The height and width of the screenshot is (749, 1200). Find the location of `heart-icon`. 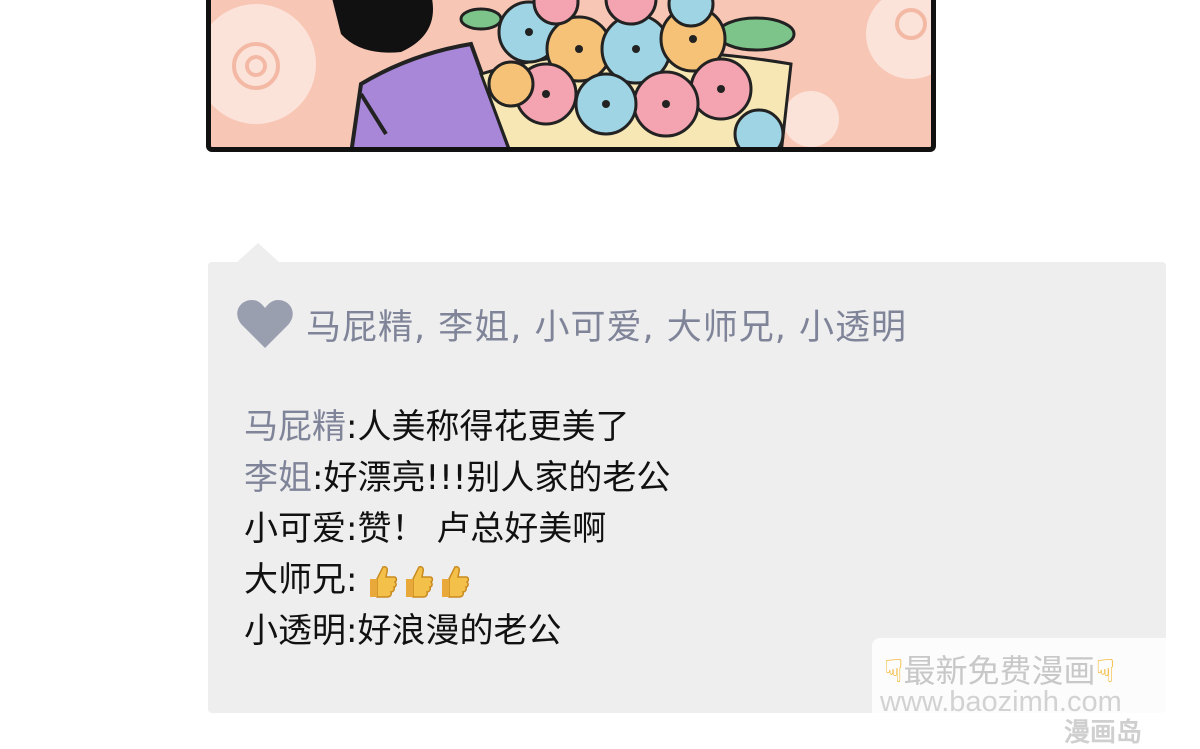

heart-icon is located at coordinates (265, 324).